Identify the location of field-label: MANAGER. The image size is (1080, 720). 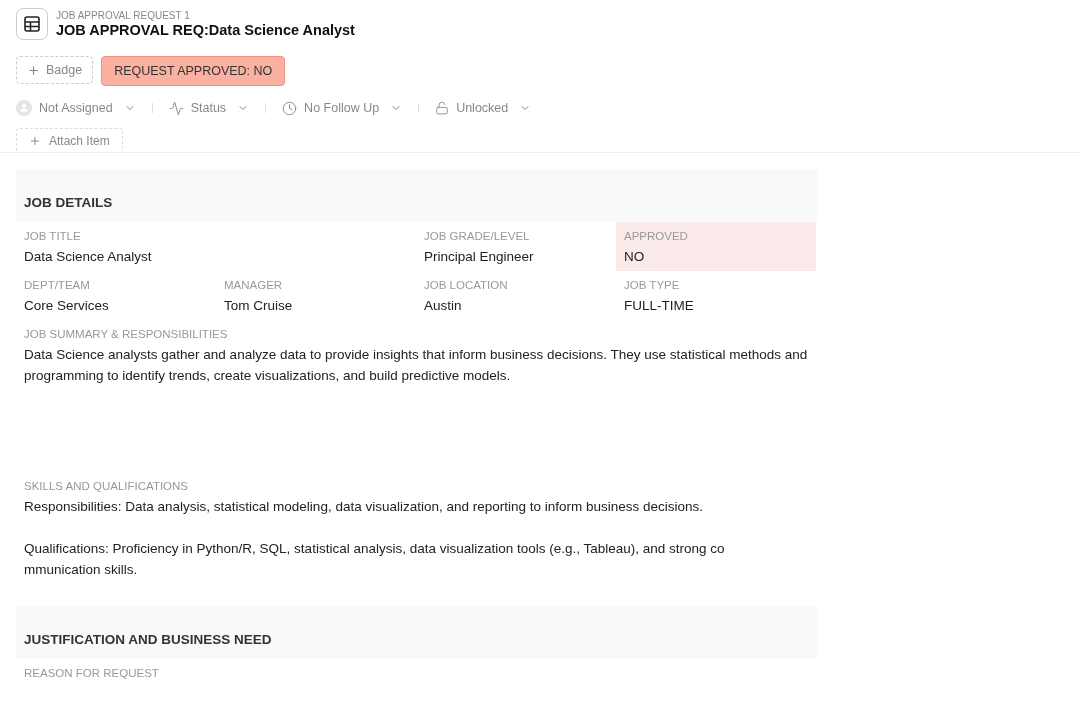
(254, 285).